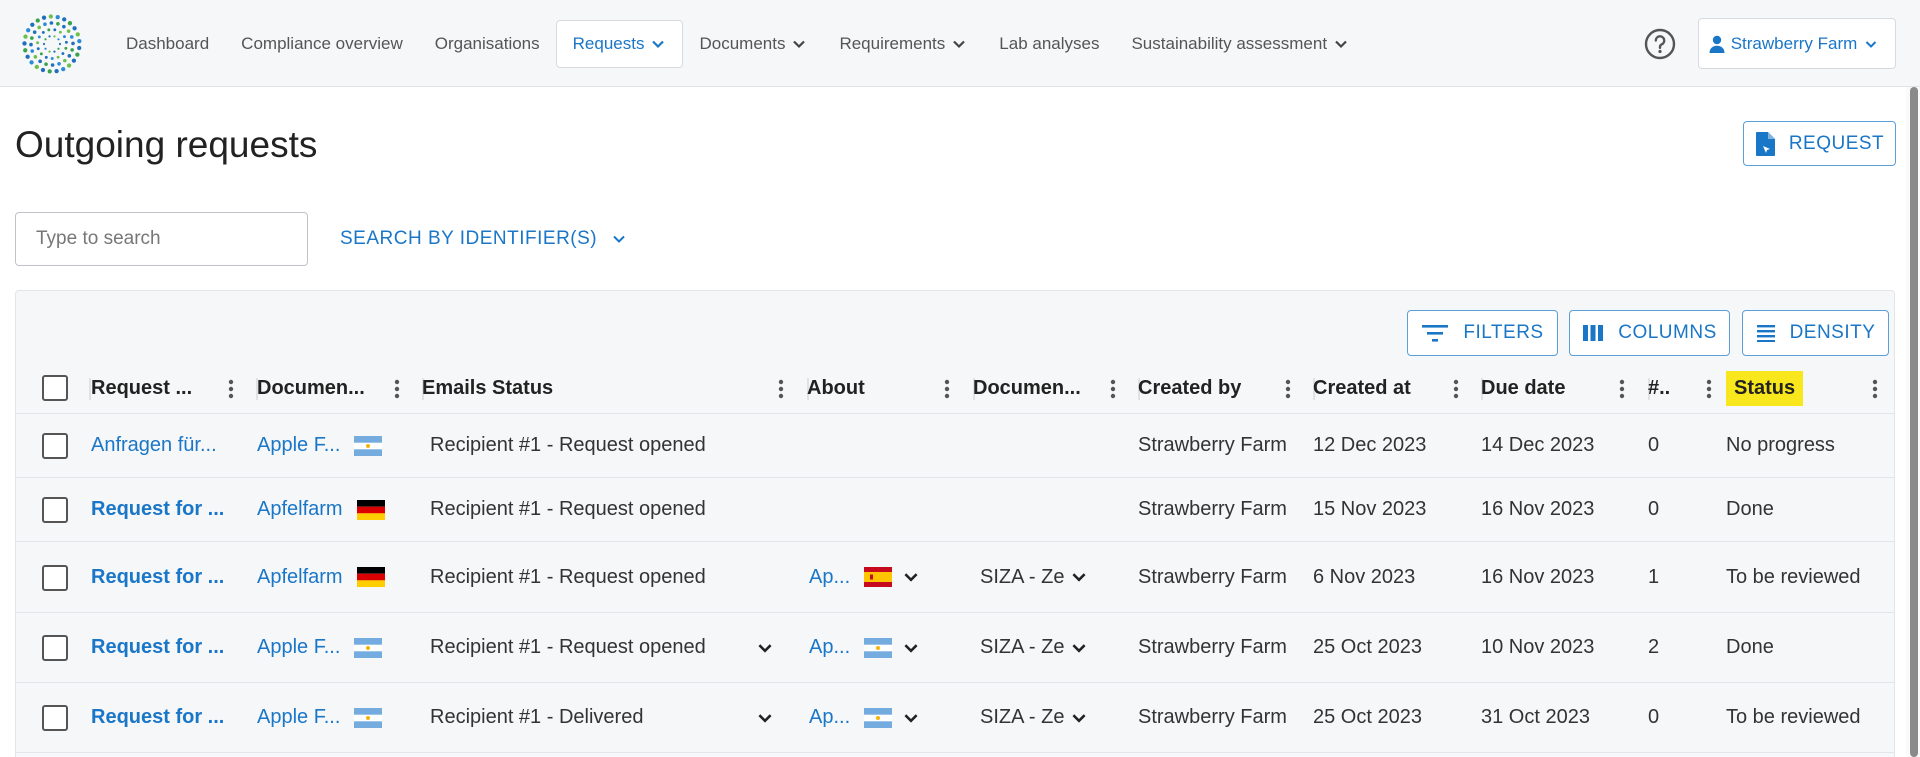 This screenshot has height=757, width=1920. I want to click on nav-item-label: Requirements, so click(892, 43).